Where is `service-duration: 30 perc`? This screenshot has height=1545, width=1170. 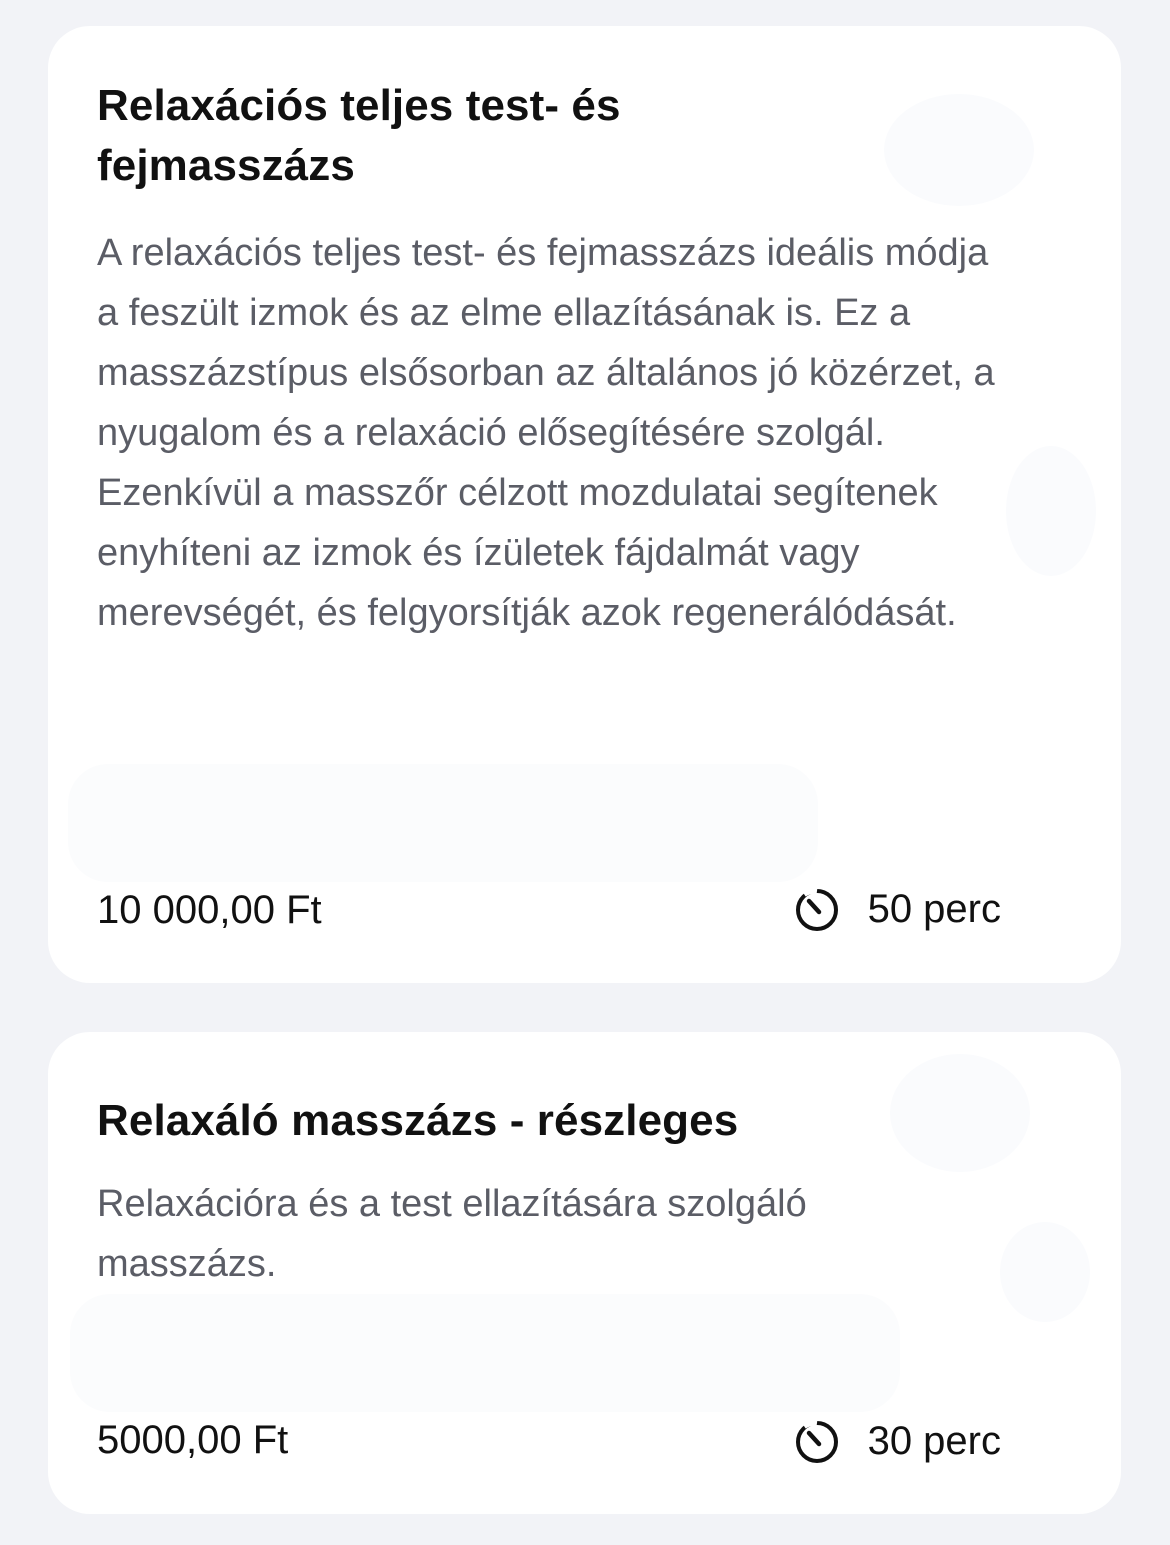
service-duration: 30 perc is located at coordinates (896, 1441).